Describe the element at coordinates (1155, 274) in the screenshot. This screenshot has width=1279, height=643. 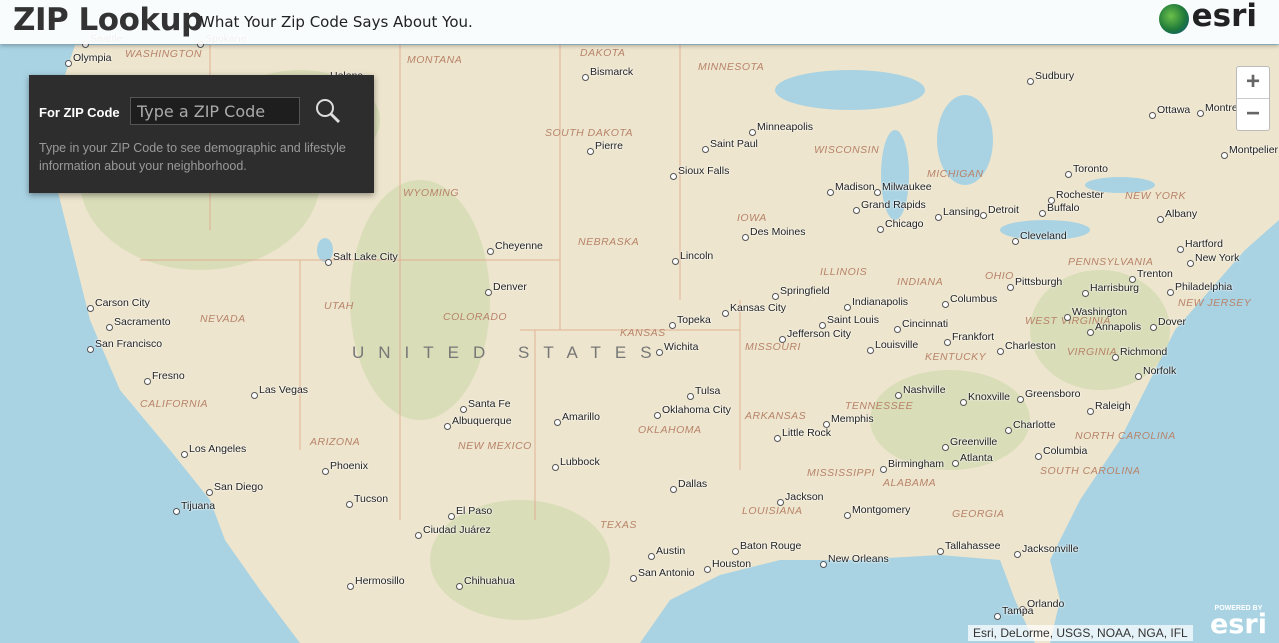
I see `city-label: Trenton` at that location.